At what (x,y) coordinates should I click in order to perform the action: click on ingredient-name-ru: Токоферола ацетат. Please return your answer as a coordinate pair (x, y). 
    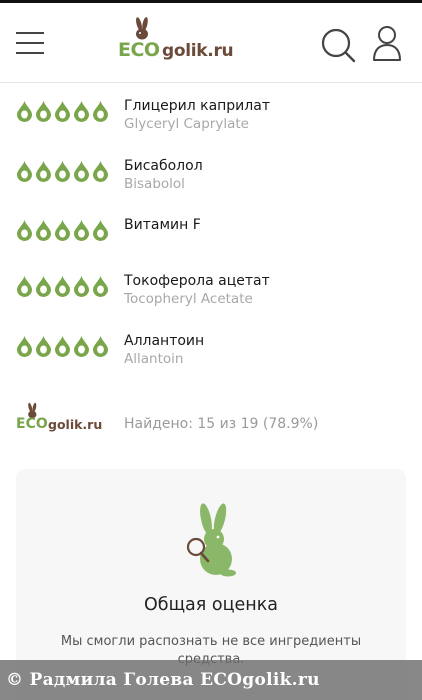
    Looking at the image, I should click on (197, 281).